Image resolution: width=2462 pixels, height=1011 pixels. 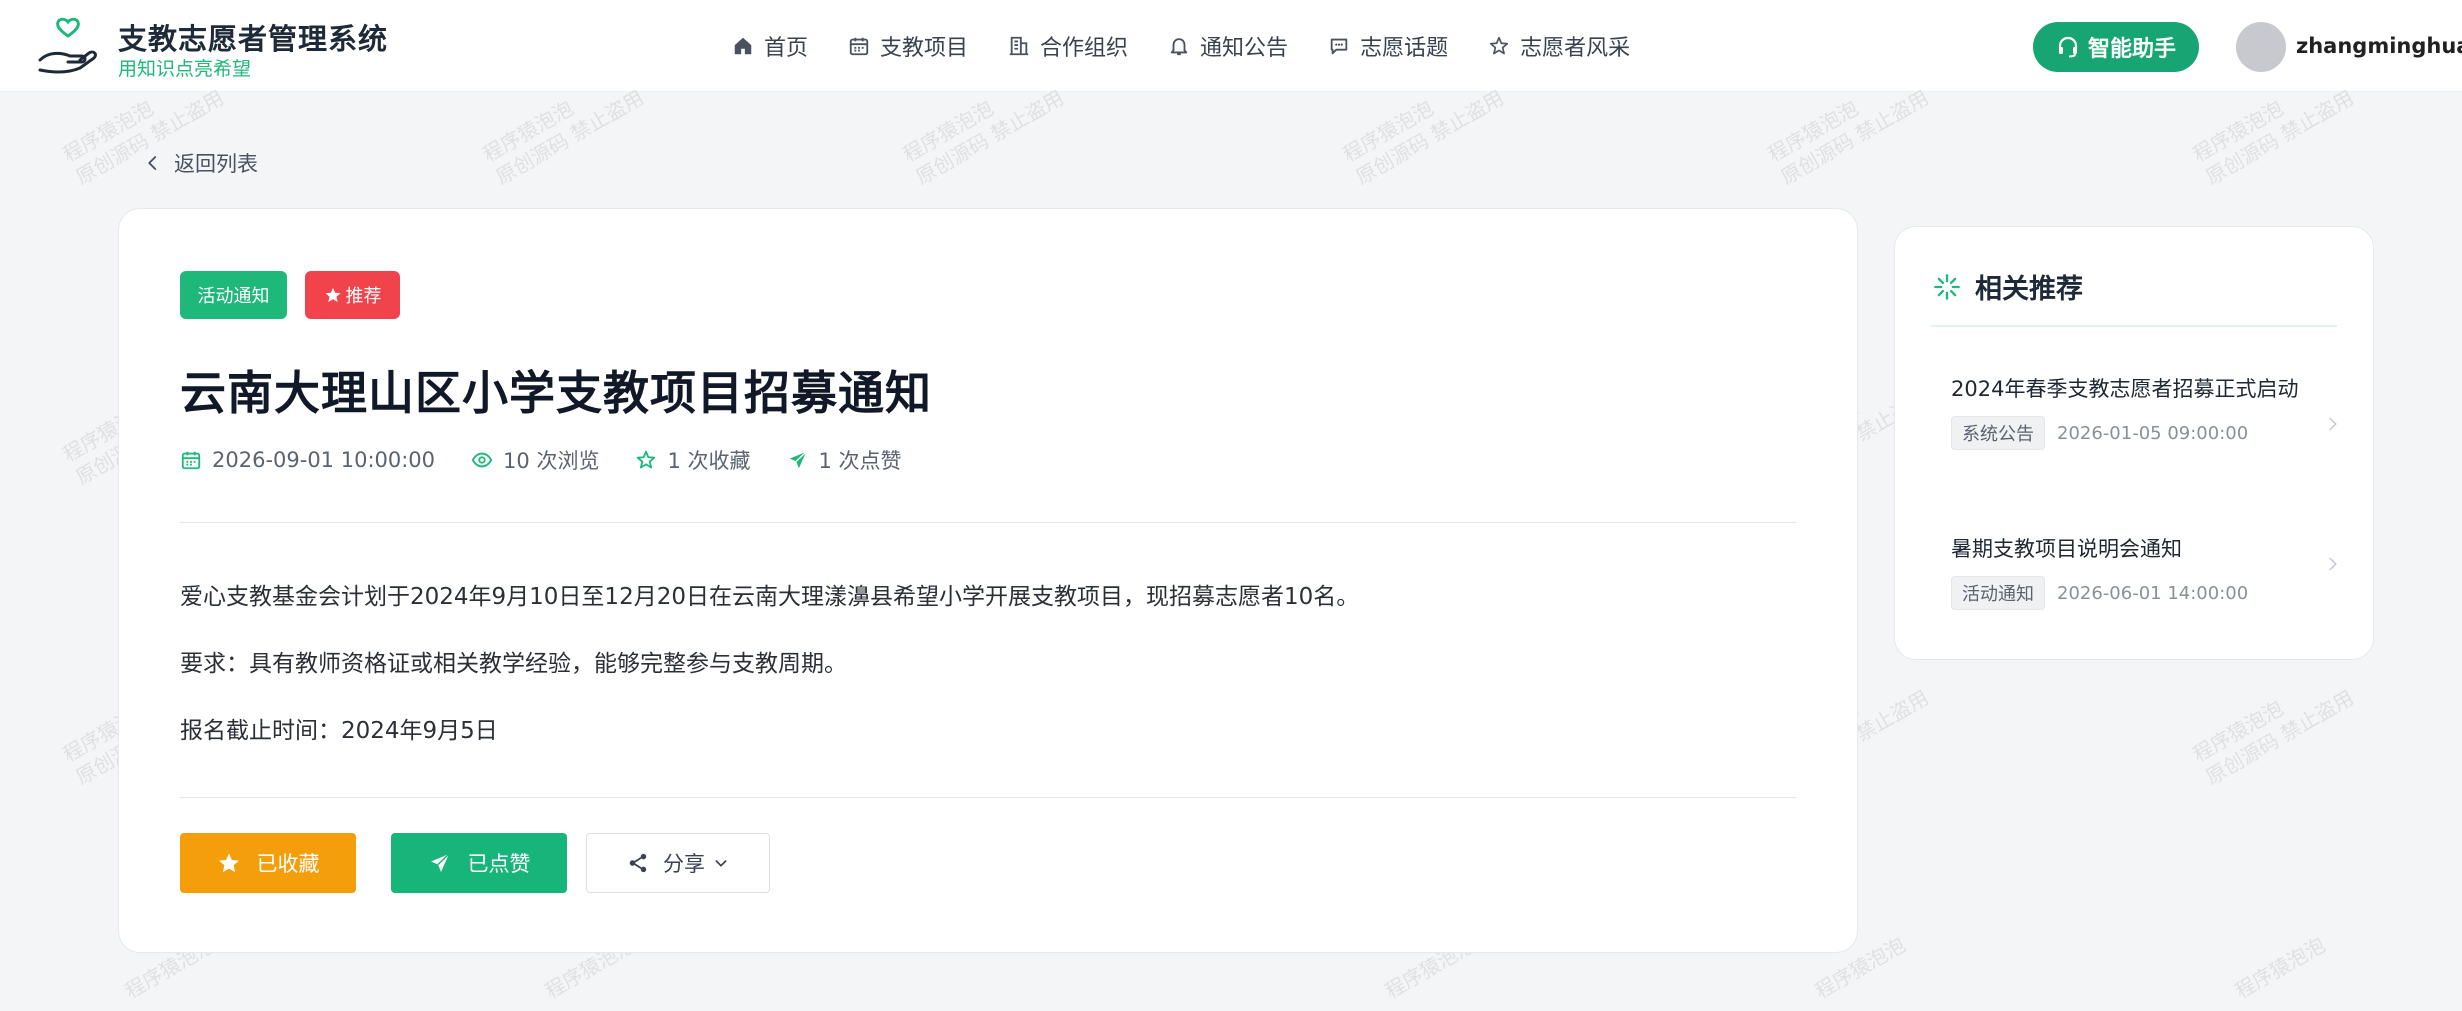 I want to click on related-item-meta: 系统公告 2026-01-05 09:00:00, so click(x=2151, y=433).